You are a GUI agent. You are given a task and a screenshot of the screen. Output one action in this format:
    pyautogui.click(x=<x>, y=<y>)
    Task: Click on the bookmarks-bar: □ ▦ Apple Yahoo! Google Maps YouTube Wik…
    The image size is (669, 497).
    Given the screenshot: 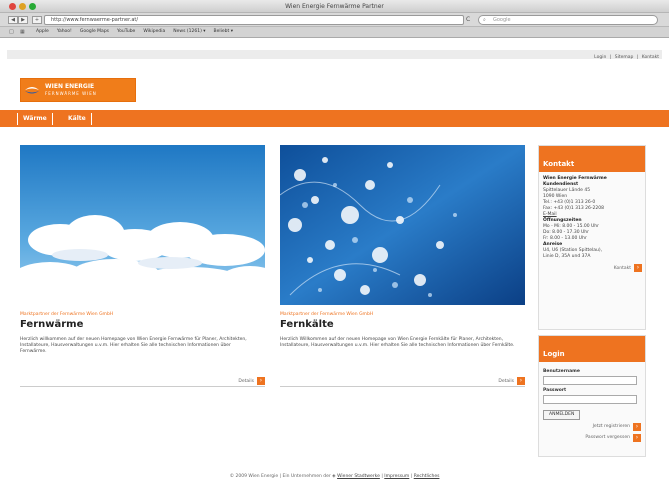 What is the action you would take?
    pyautogui.click(x=334, y=32)
    